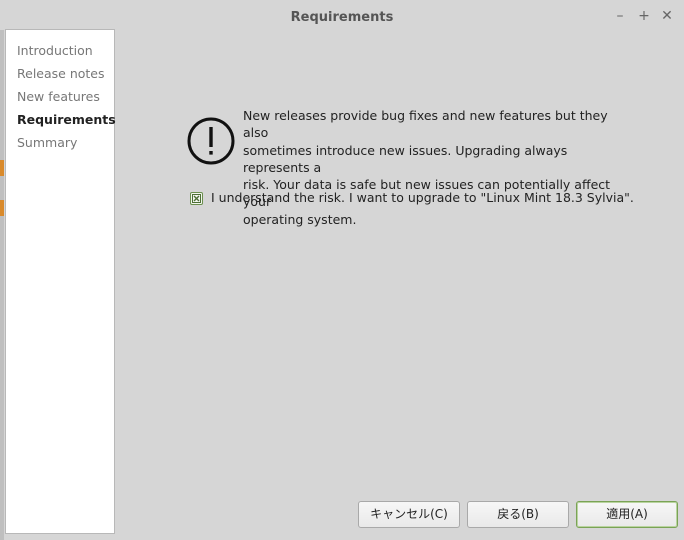  What do you see at coordinates (667, 16) in the screenshot?
I see `close-button: ✕` at bounding box center [667, 16].